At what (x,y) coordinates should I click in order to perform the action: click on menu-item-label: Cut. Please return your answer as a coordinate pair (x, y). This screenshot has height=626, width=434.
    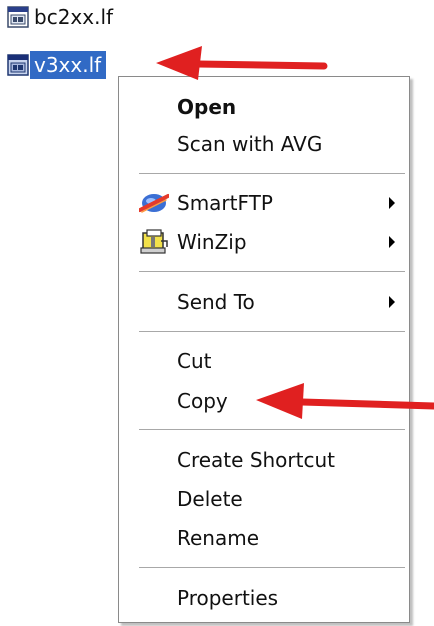
    Looking at the image, I should click on (194, 361).